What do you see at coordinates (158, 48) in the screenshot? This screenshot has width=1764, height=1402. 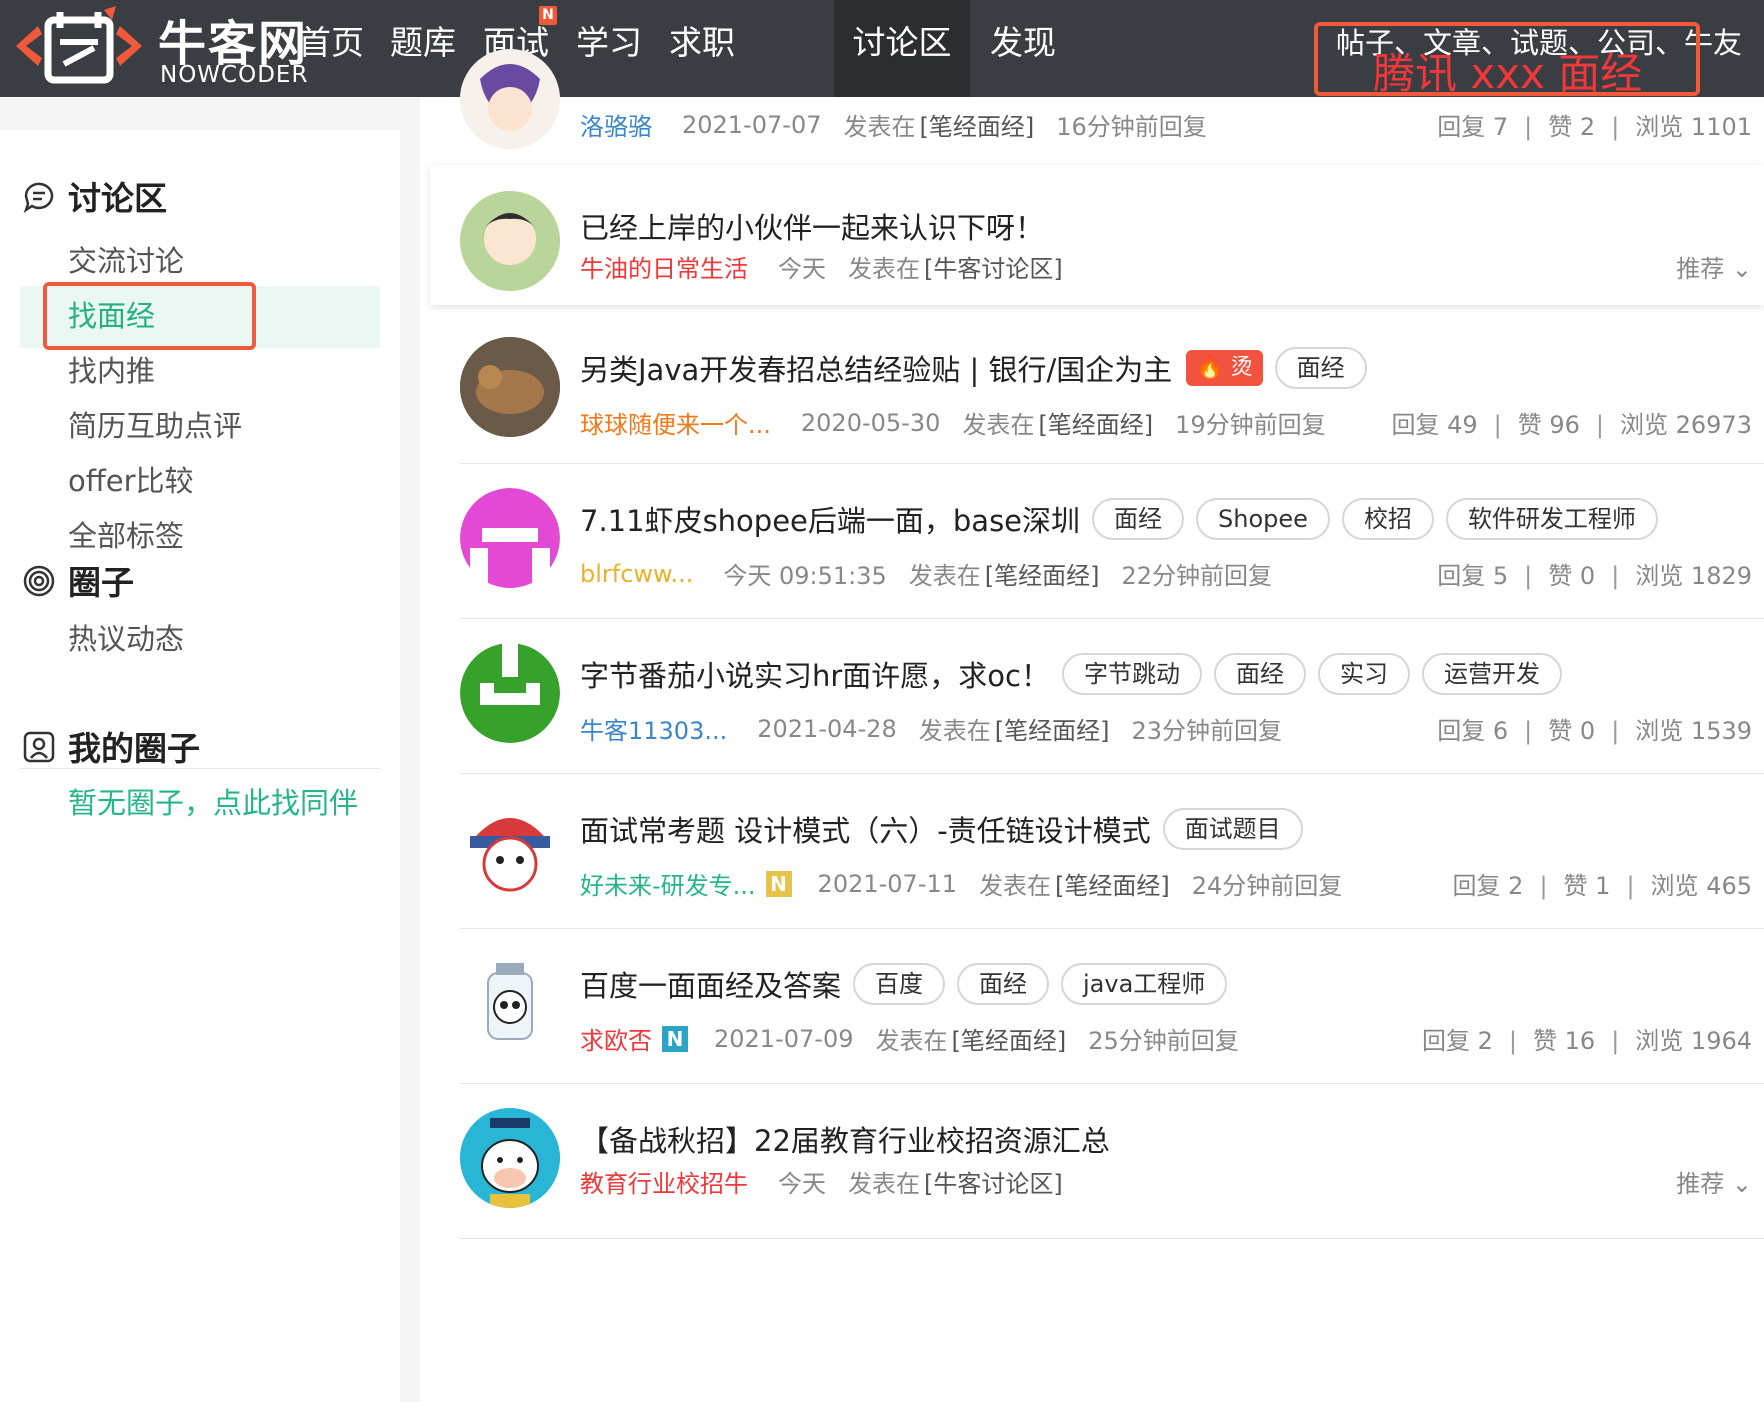 I see `nowcoder-logo: 牛客网 NOWCODER` at bounding box center [158, 48].